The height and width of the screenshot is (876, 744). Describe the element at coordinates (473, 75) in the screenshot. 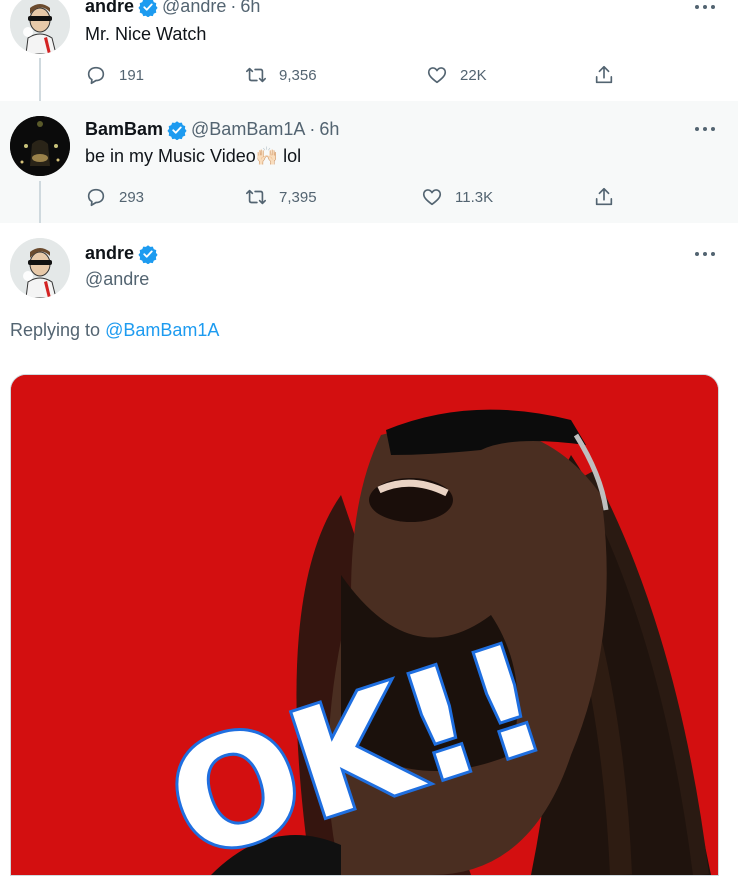

I see `like-count: 22K` at that location.